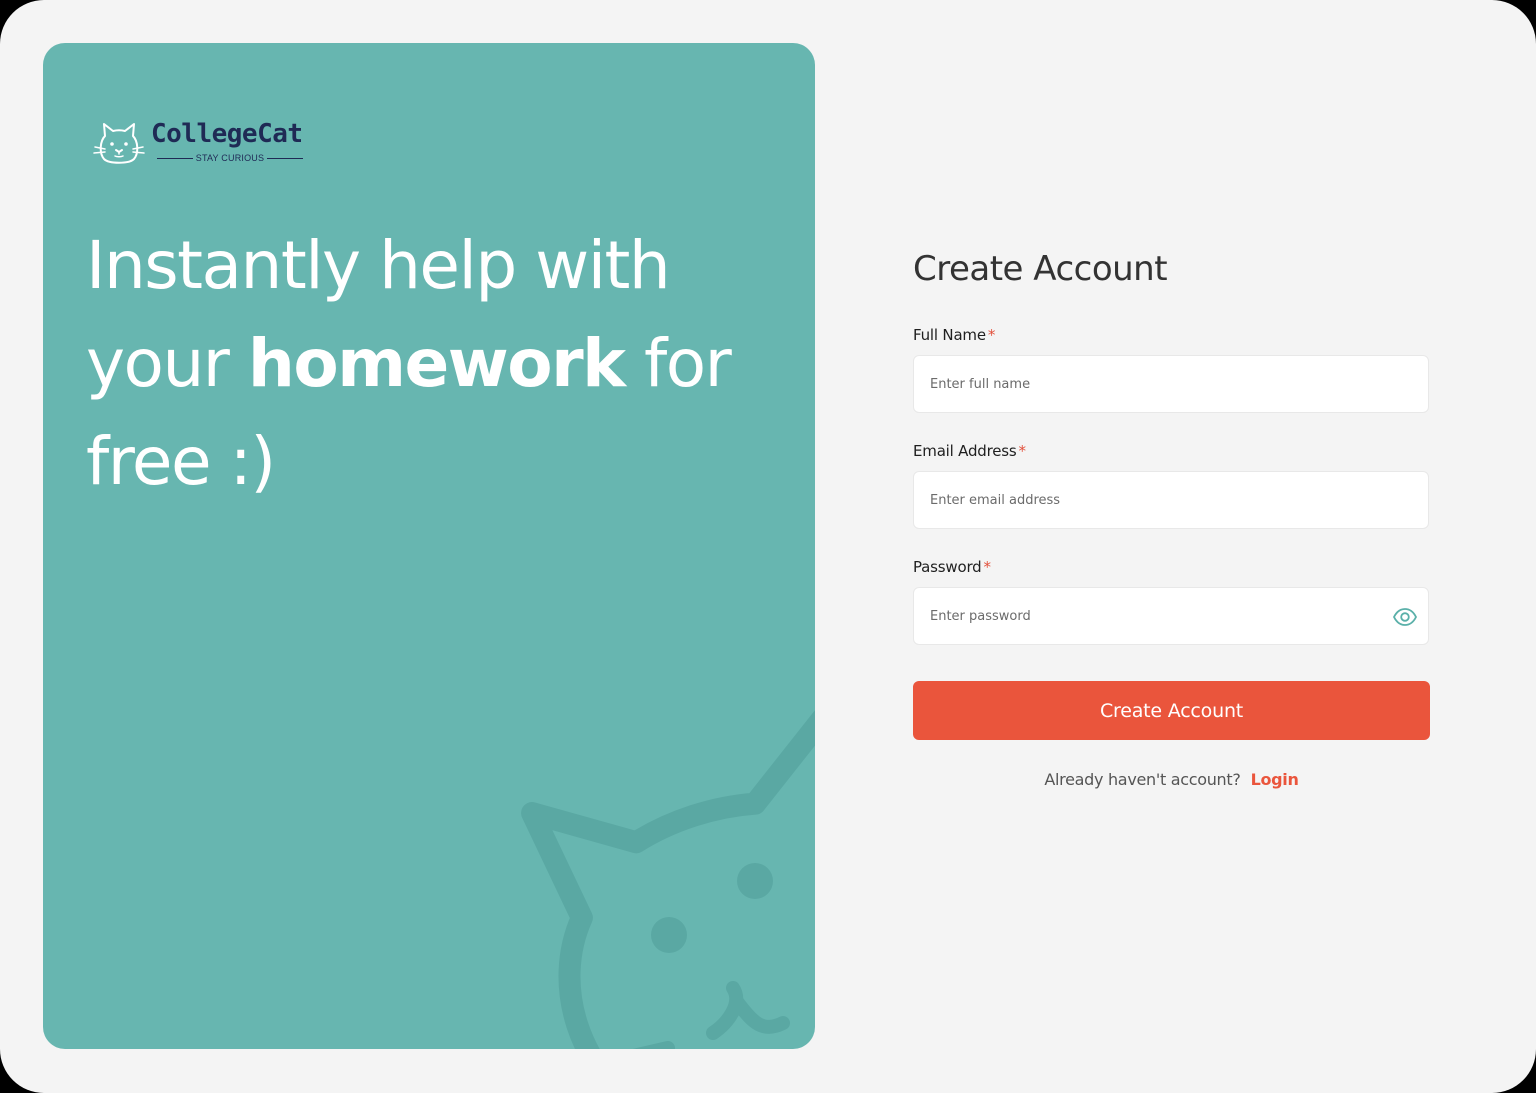 The width and height of the screenshot is (1536, 1093). I want to click on cat-head-watermark-icon, so click(668, 878).